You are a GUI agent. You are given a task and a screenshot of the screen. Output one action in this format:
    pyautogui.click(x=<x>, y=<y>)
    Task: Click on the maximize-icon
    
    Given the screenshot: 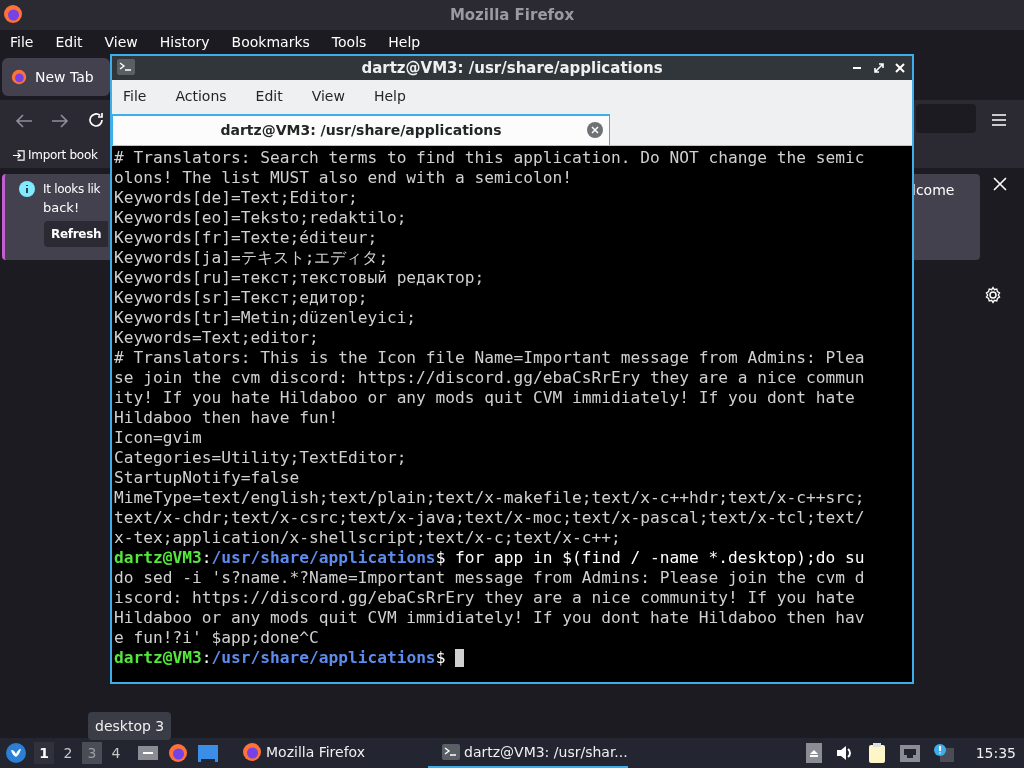 What is the action you would take?
    pyautogui.click(x=879, y=68)
    